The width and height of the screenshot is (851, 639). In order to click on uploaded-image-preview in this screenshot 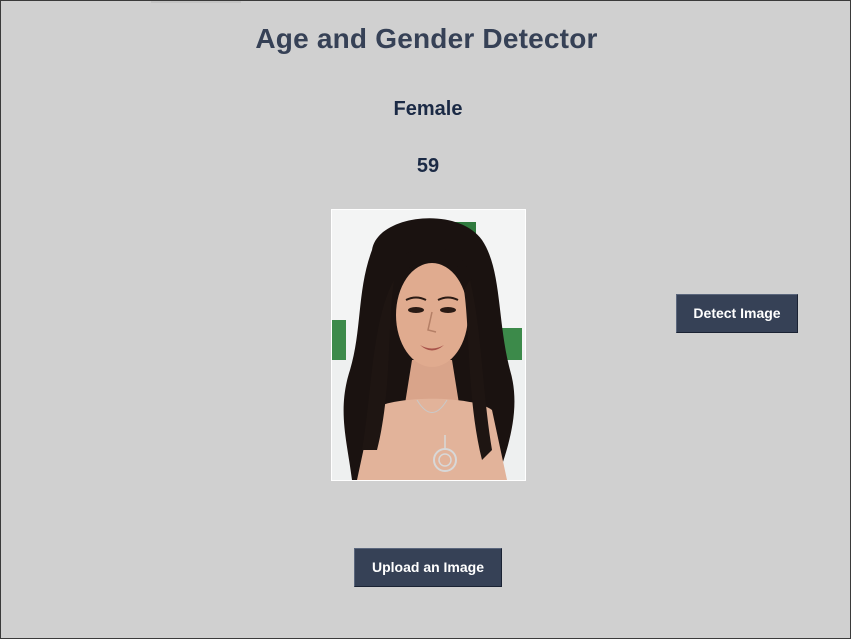, I will do `click(428, 345)`.